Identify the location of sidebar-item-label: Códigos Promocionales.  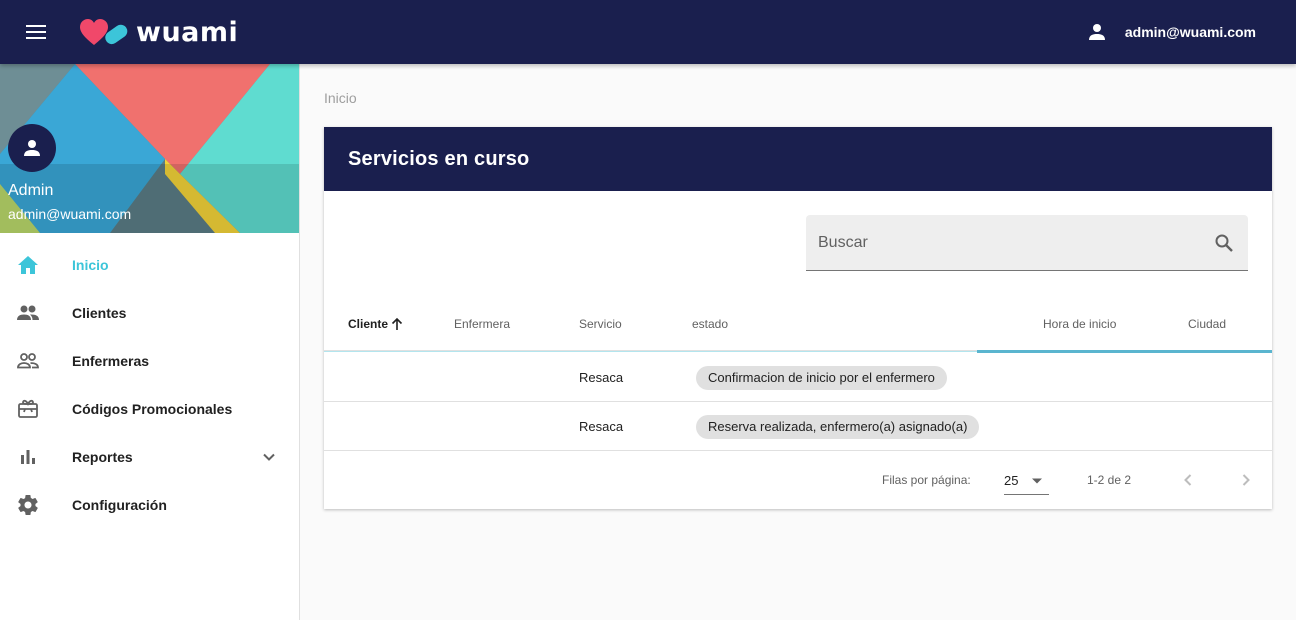
(152, 409).